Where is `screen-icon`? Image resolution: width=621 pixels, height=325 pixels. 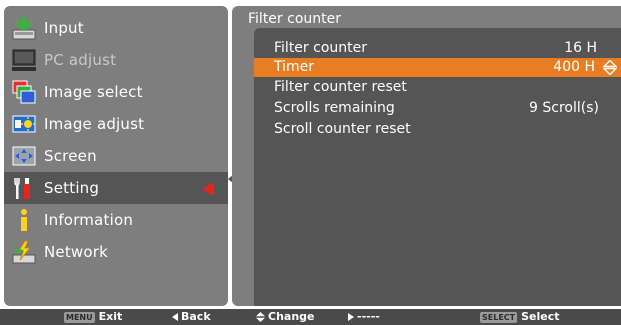
screen-icon is located at coordinates (24, 156).